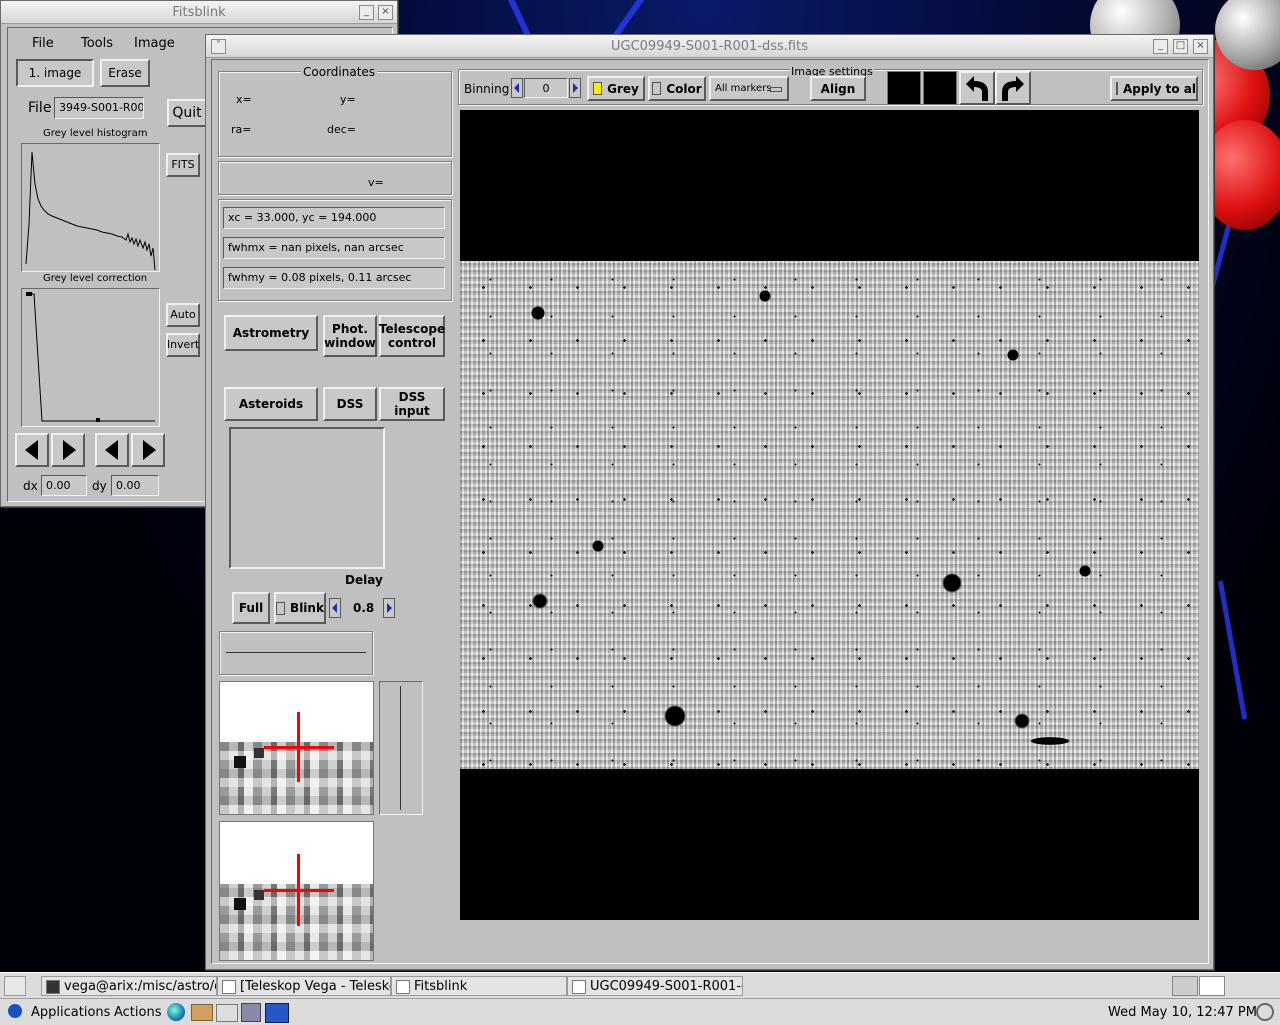  Describe the element at coordinates (350, 336) in the screenshot. I see `phot-window-button: Phot. window` at that location.